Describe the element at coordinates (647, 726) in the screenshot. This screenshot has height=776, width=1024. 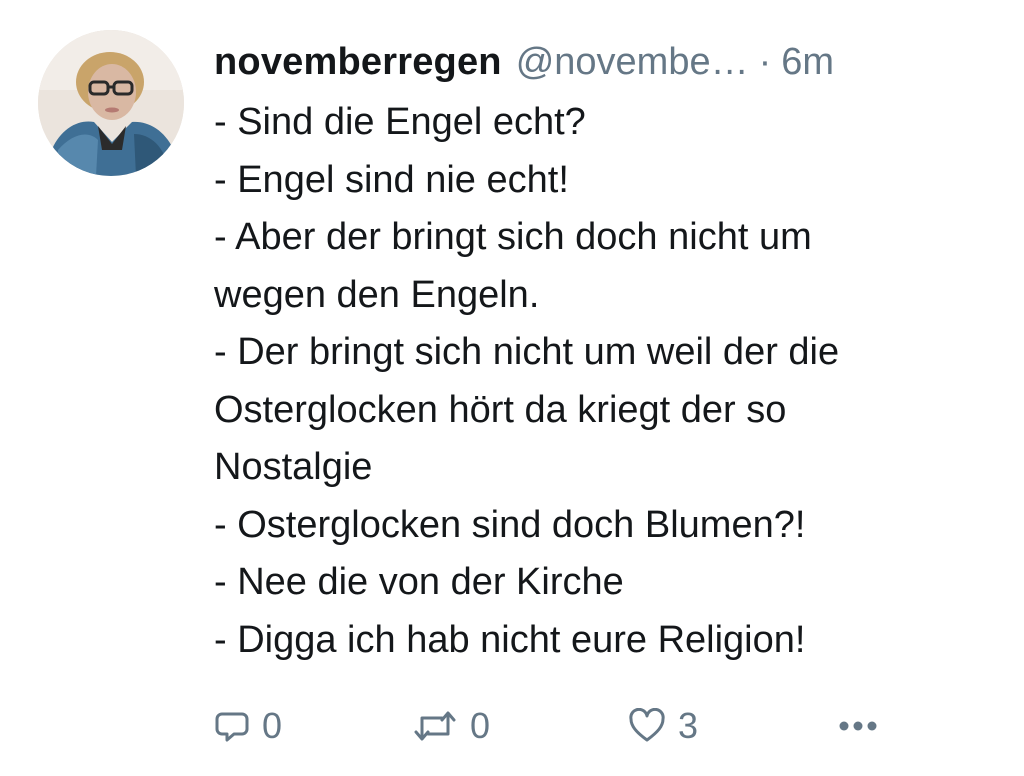
I see `heart-icon` at that location.